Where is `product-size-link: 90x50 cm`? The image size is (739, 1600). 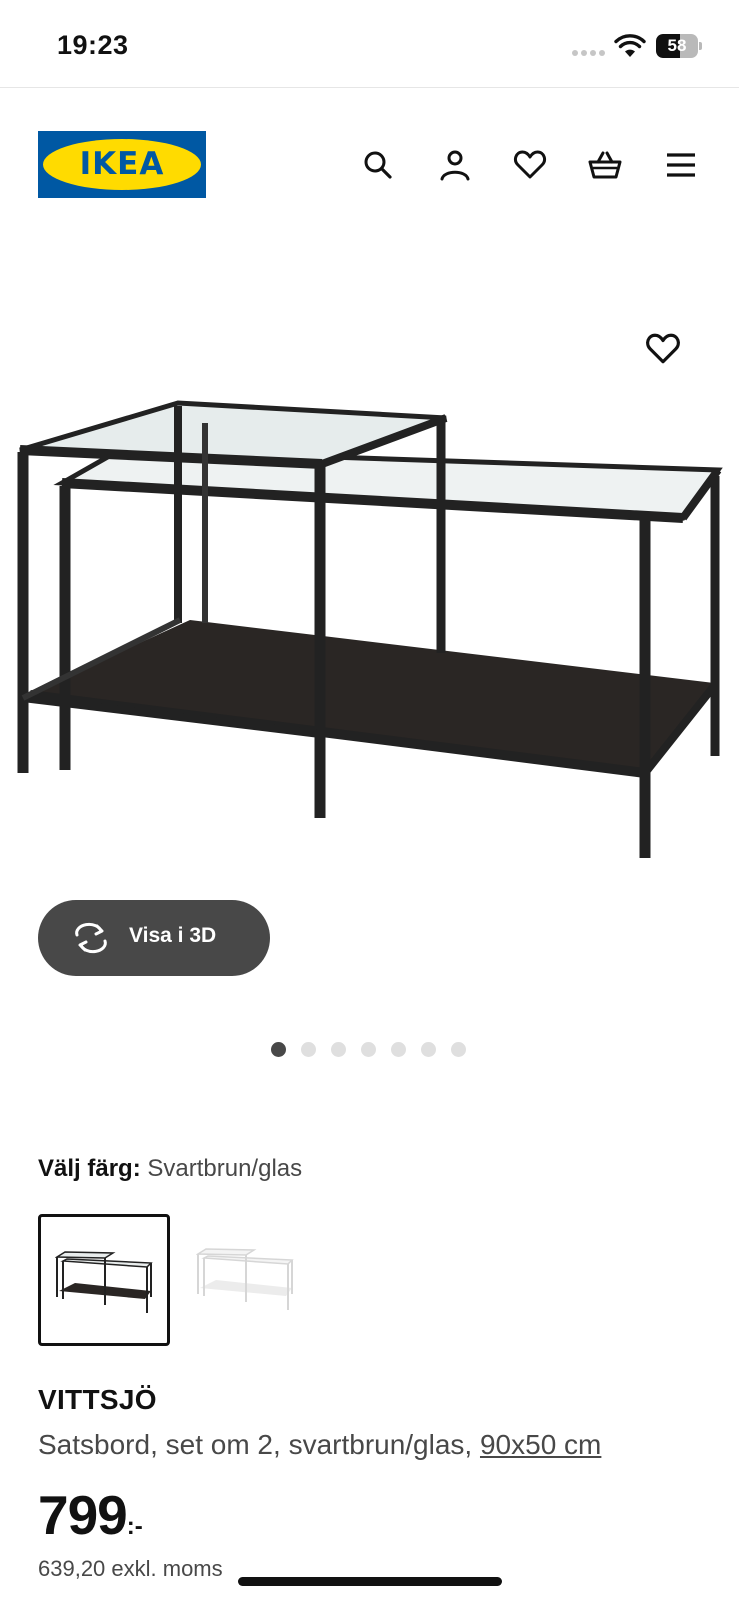
product-size-link: 90x50 cm is located at coordinates (540, 1444).